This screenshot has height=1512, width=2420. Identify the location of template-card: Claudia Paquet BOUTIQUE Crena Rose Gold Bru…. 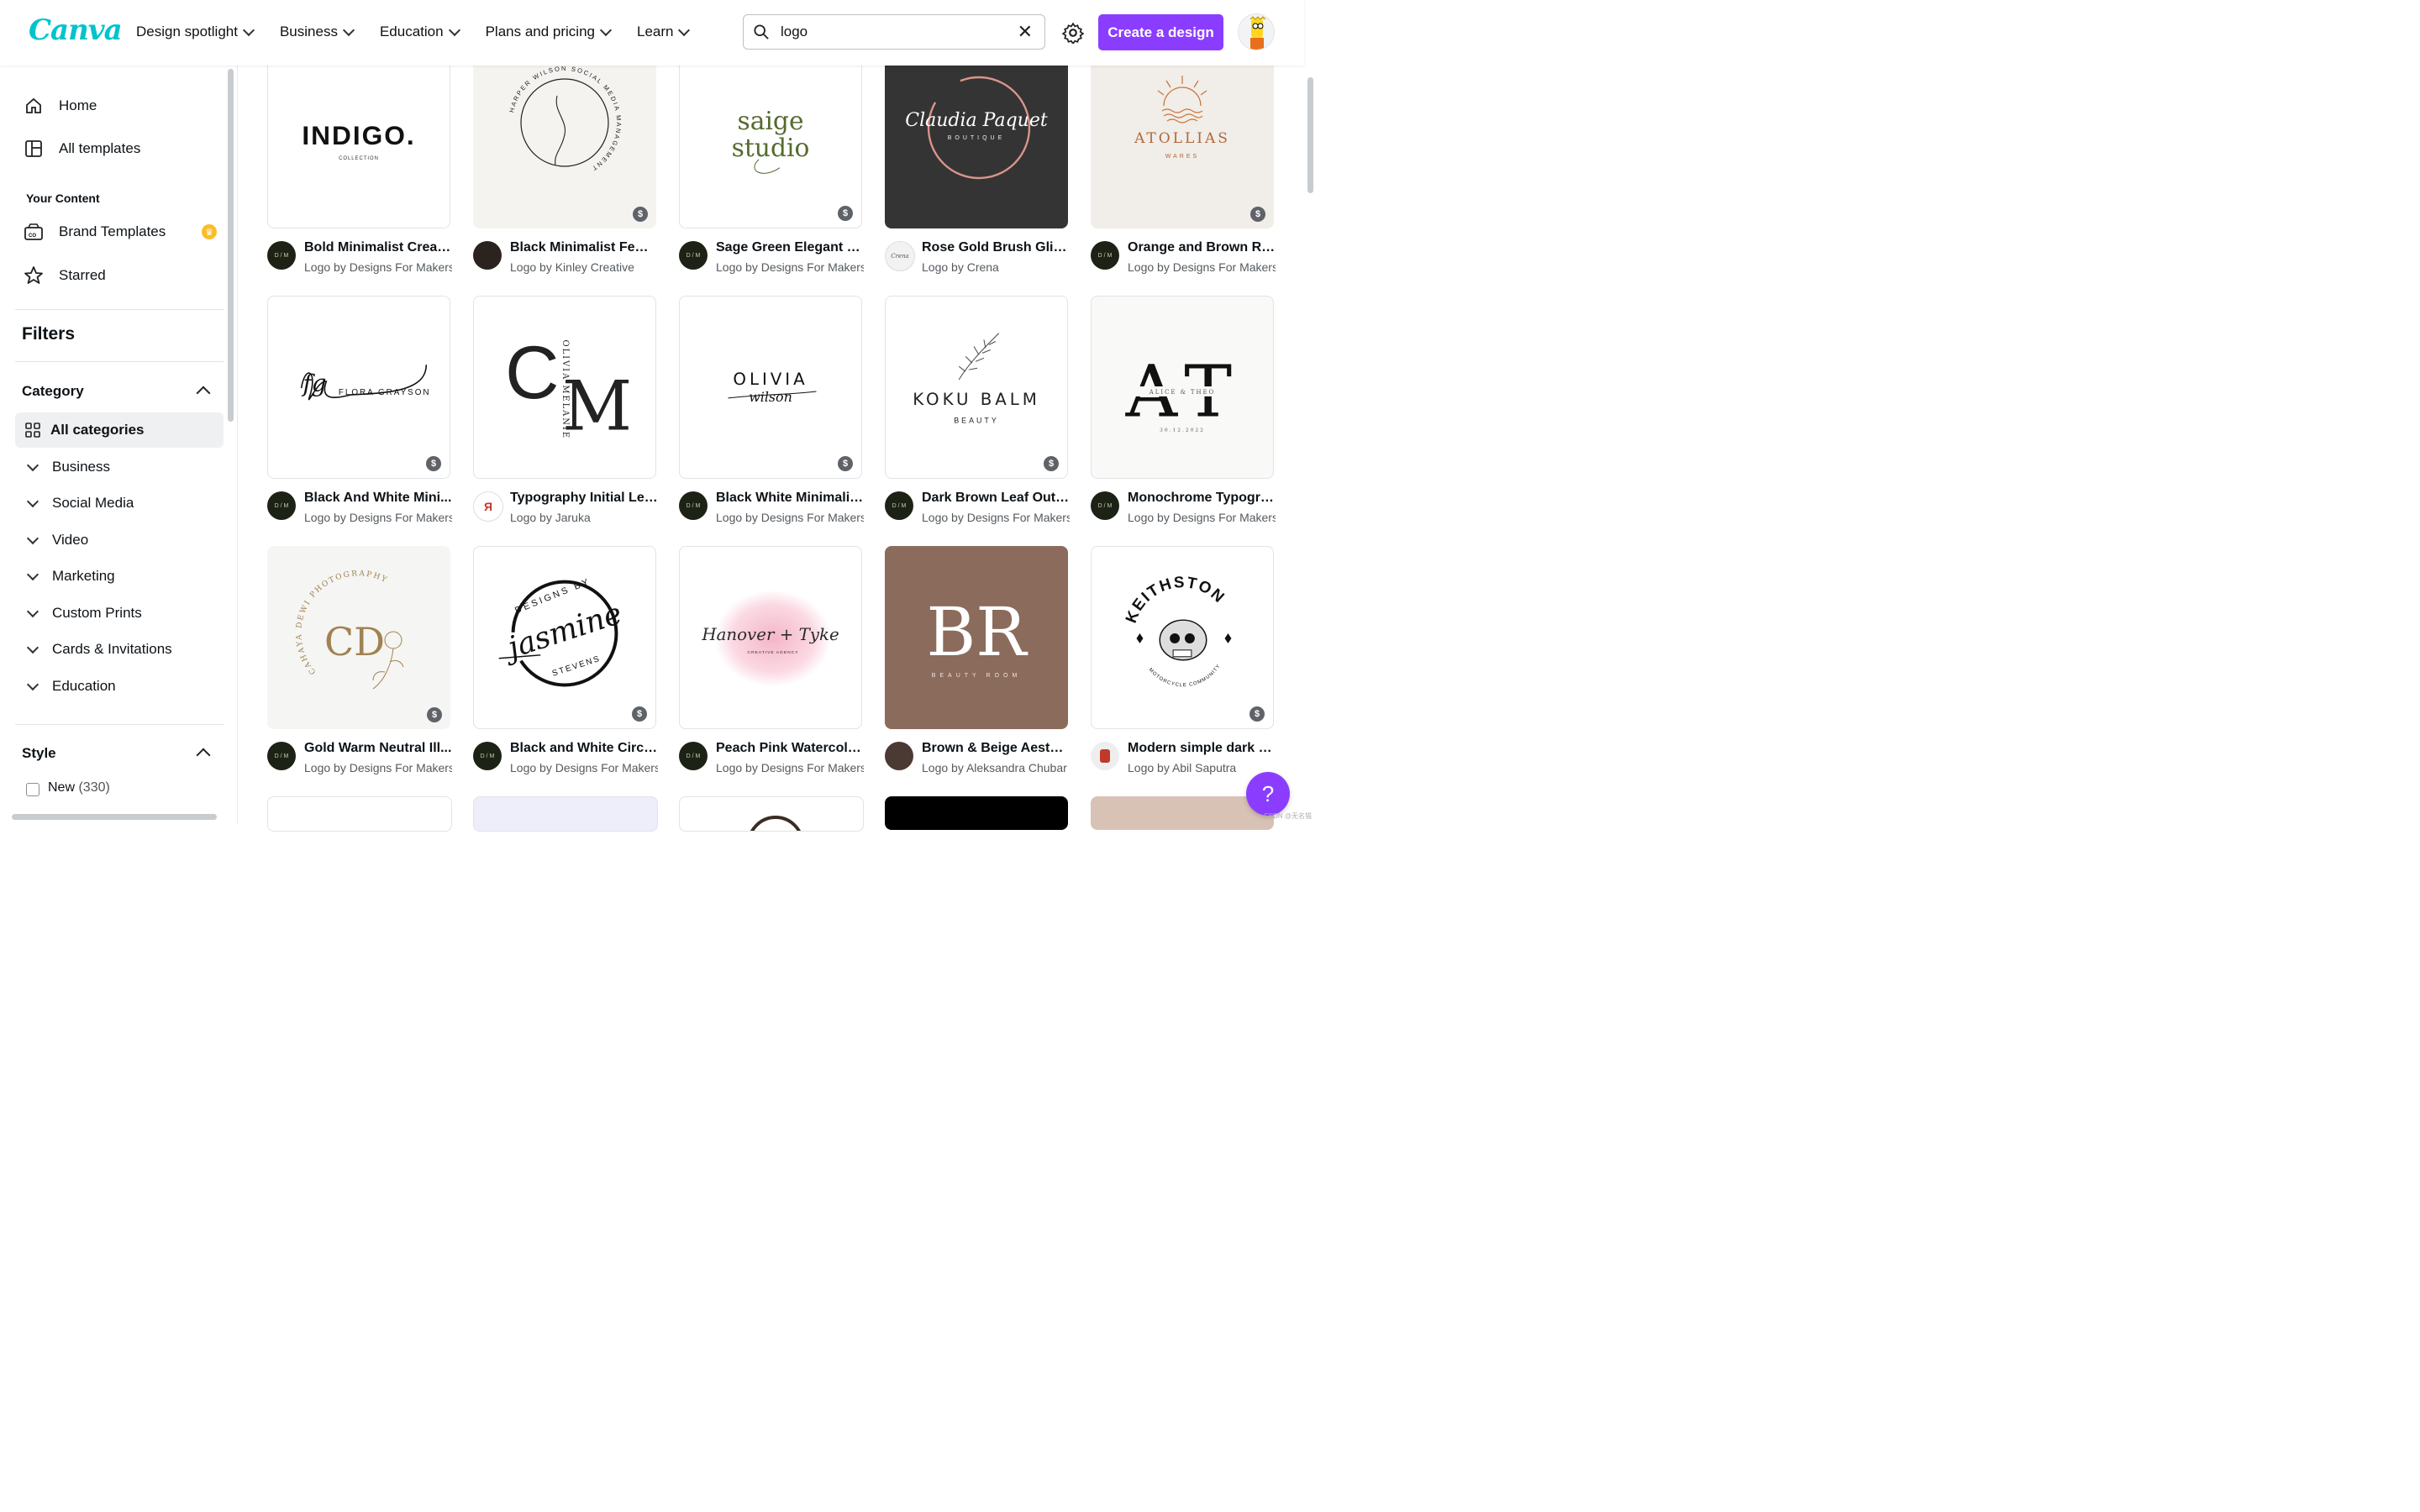
(977, 163).